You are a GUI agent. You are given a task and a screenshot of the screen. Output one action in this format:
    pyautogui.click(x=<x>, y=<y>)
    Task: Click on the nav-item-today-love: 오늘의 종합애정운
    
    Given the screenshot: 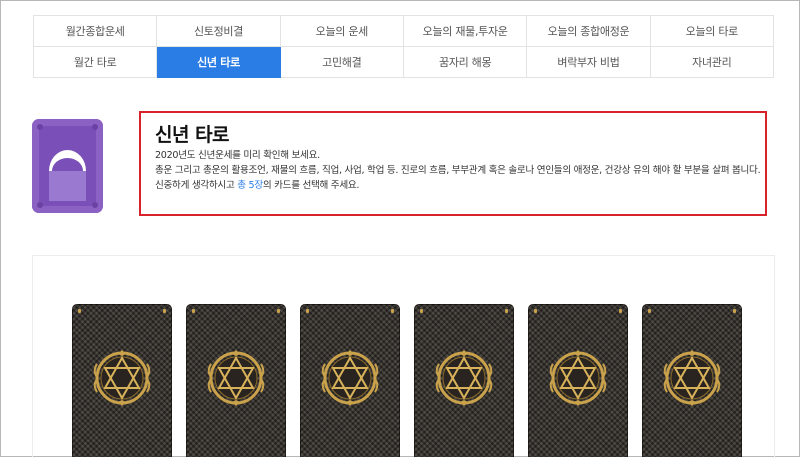 What is the action you would take?
    pyautogui.click(x=589, y=31)
    